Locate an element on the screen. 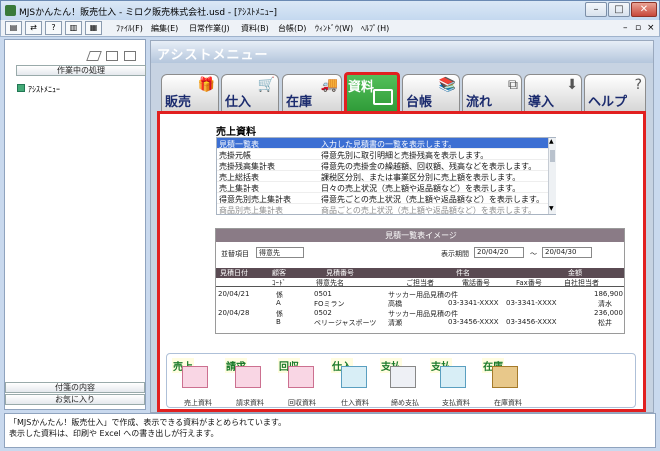 Image resolution: width=660 pixels, height=451 pixels. tab-setup: ⬇ 導入 is located at coordinates (553, 92).